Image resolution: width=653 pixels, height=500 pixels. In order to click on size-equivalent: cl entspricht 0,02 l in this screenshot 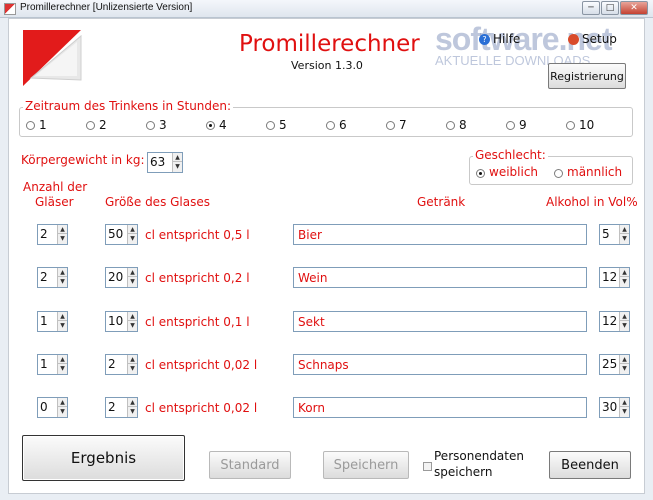, I will do `click(201, 365)`.